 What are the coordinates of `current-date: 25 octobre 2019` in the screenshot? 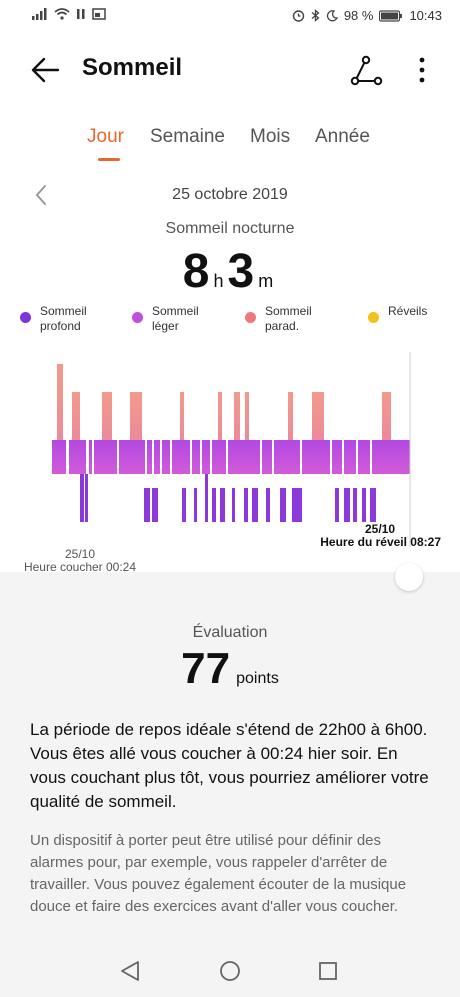 It's located at (230, 194).